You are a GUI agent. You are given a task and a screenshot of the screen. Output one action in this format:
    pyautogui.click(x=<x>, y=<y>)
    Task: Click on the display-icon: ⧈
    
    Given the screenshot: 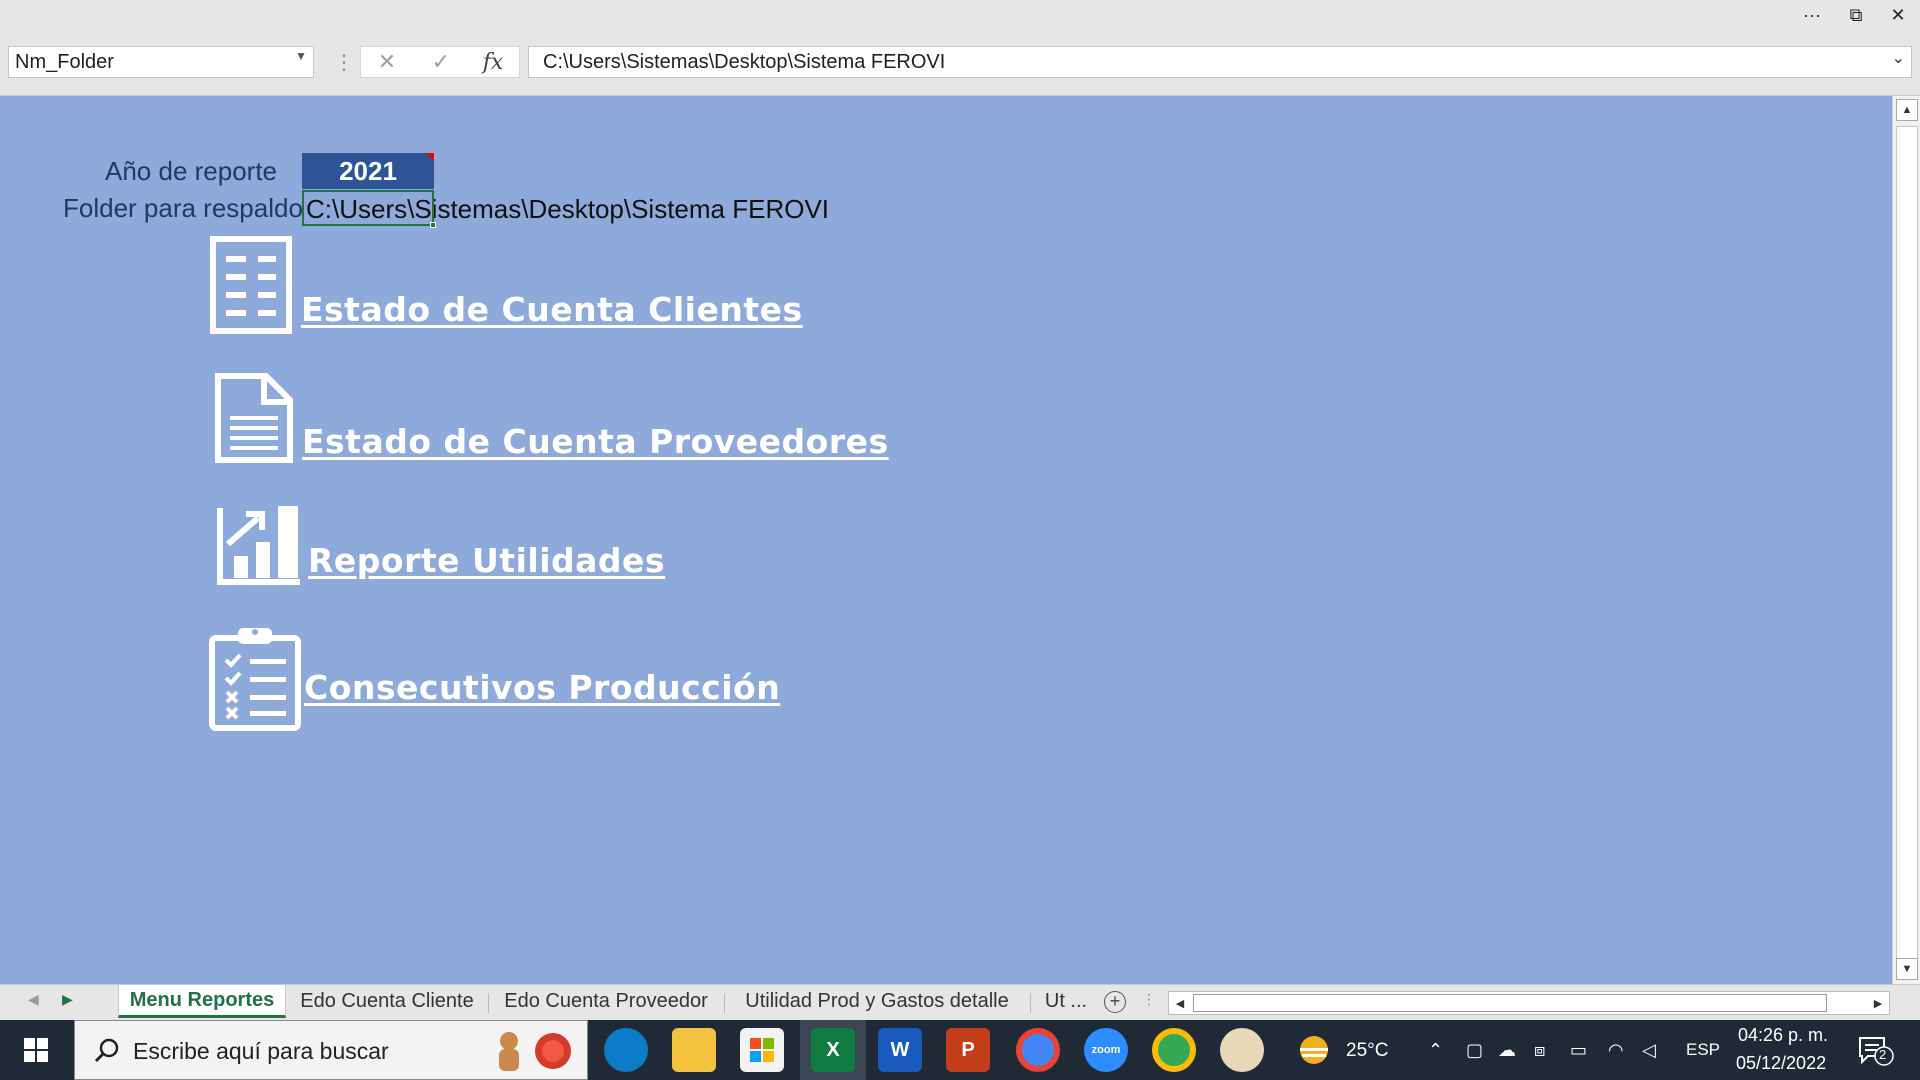 What is the action you would take?
    pyautogui.click(x=1539, y=1050)
    